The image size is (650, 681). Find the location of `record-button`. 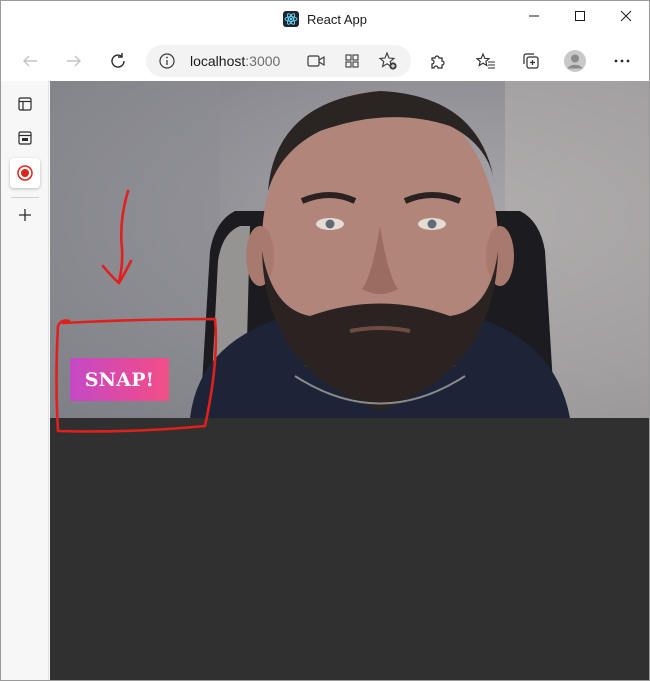

record-button is located at coordinates (25, 173).